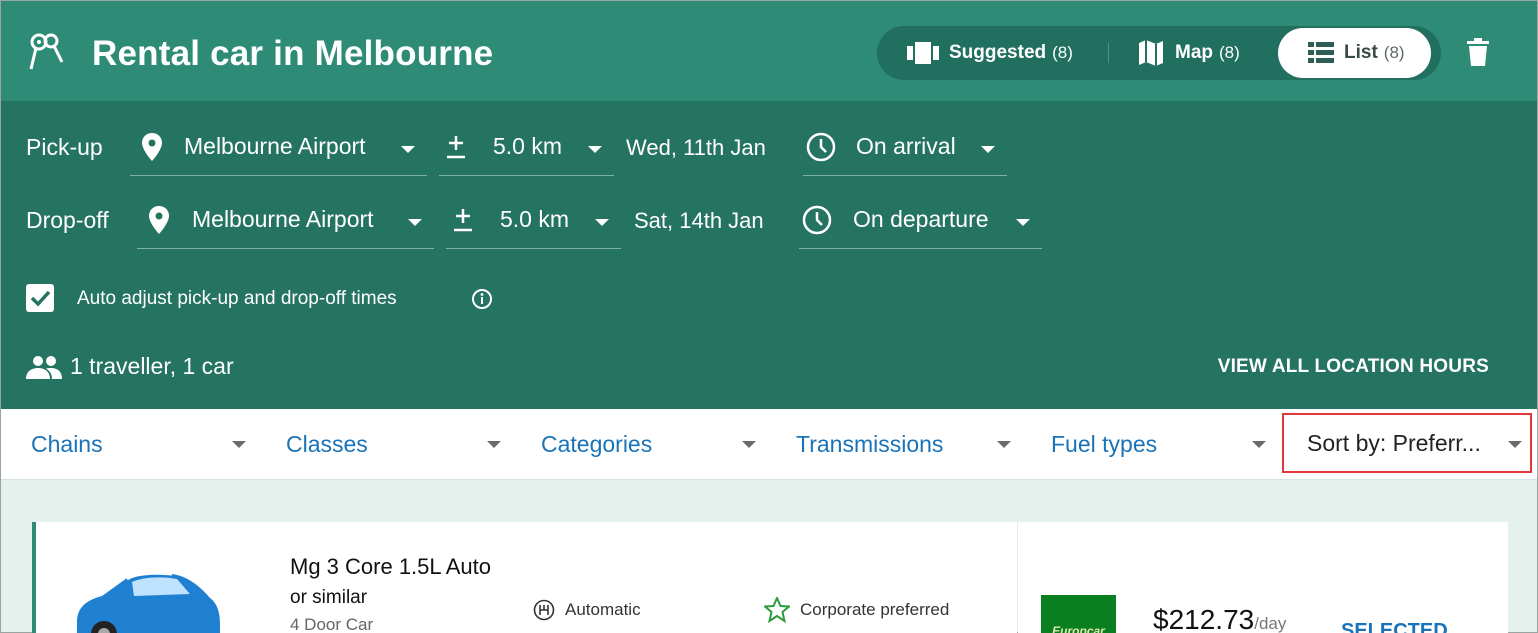 This screenshot has height=633, width=1538. What do you see at coordinates (67, 220) in the screenshot?
I see `dropoff-label: Drop-off` at bounding box center [67, 220].